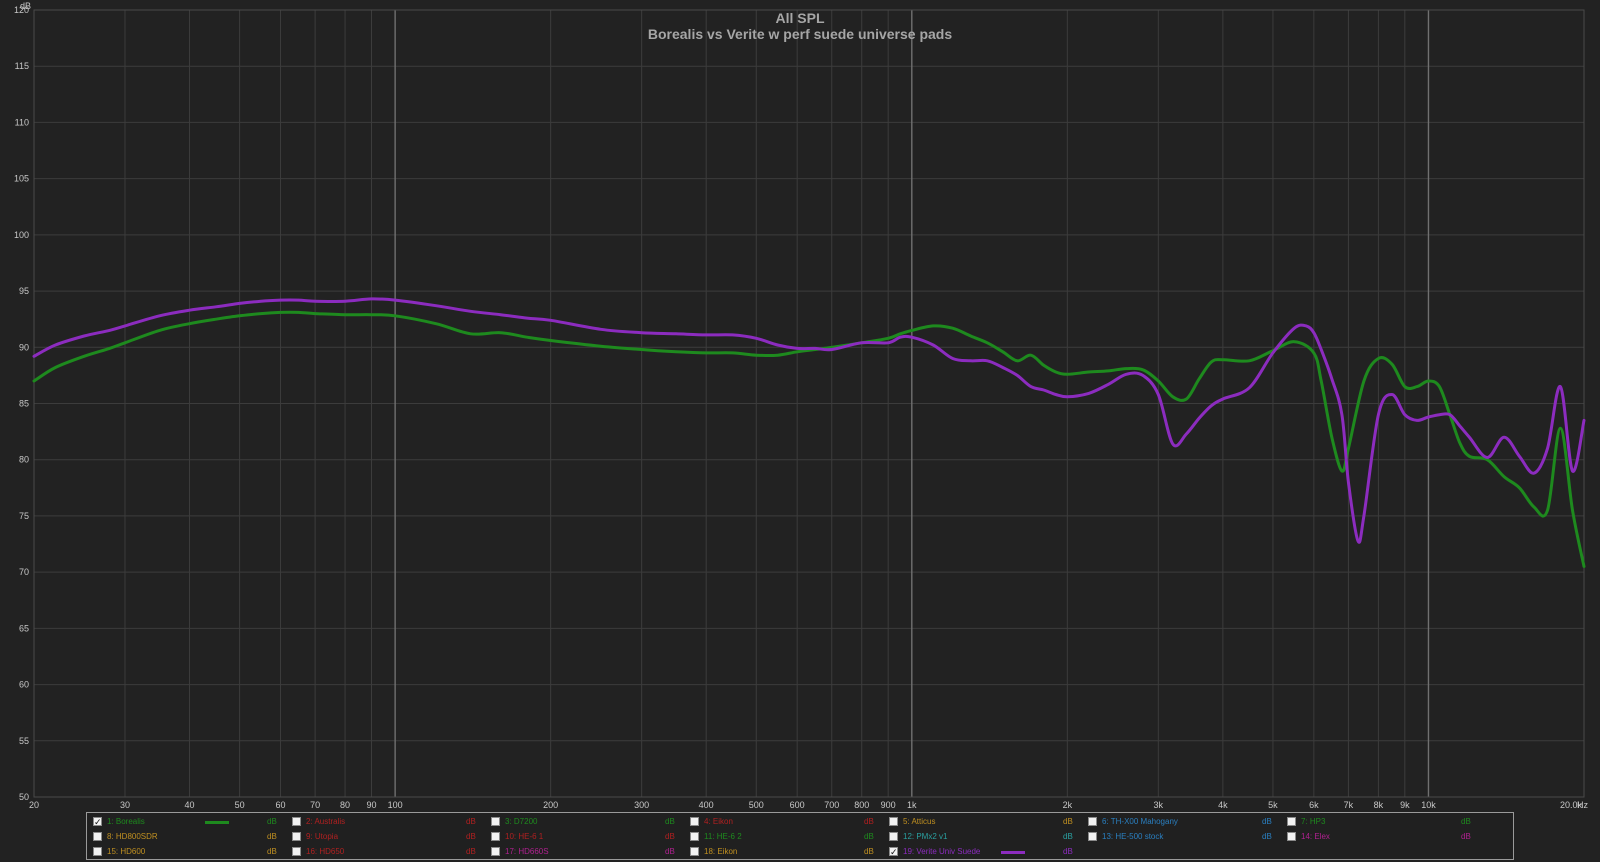 The height and width of the screenshot is (862, 1600). What do you see at coordinates (22, 122) in the screenshot?
I see `y-tick-label: 110` at bounding box center [22, 122].